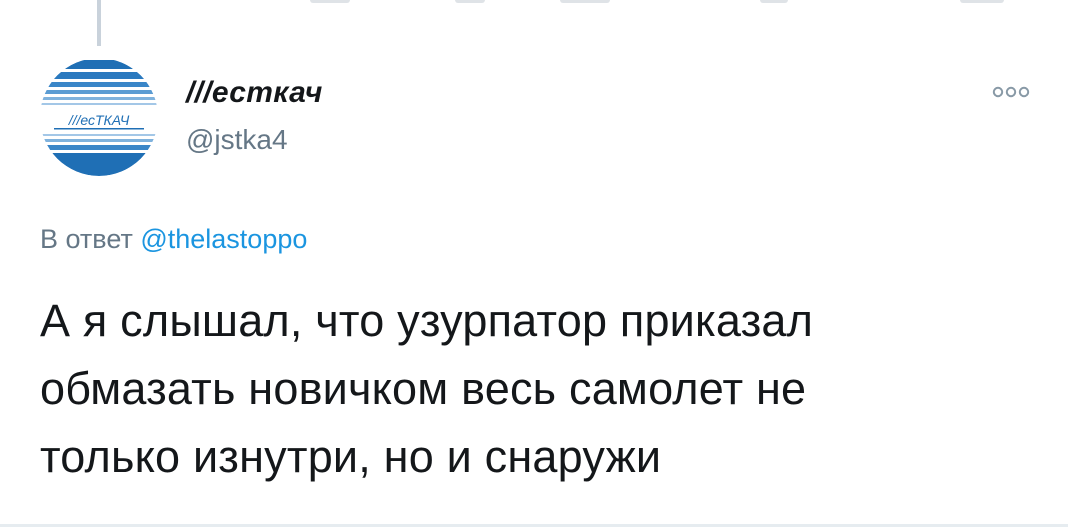 This screenshot has width=1068, height=527. Describe the element at coordinates (534, 3) in the screenshot. I see `previous-tweet-edge` at that location.